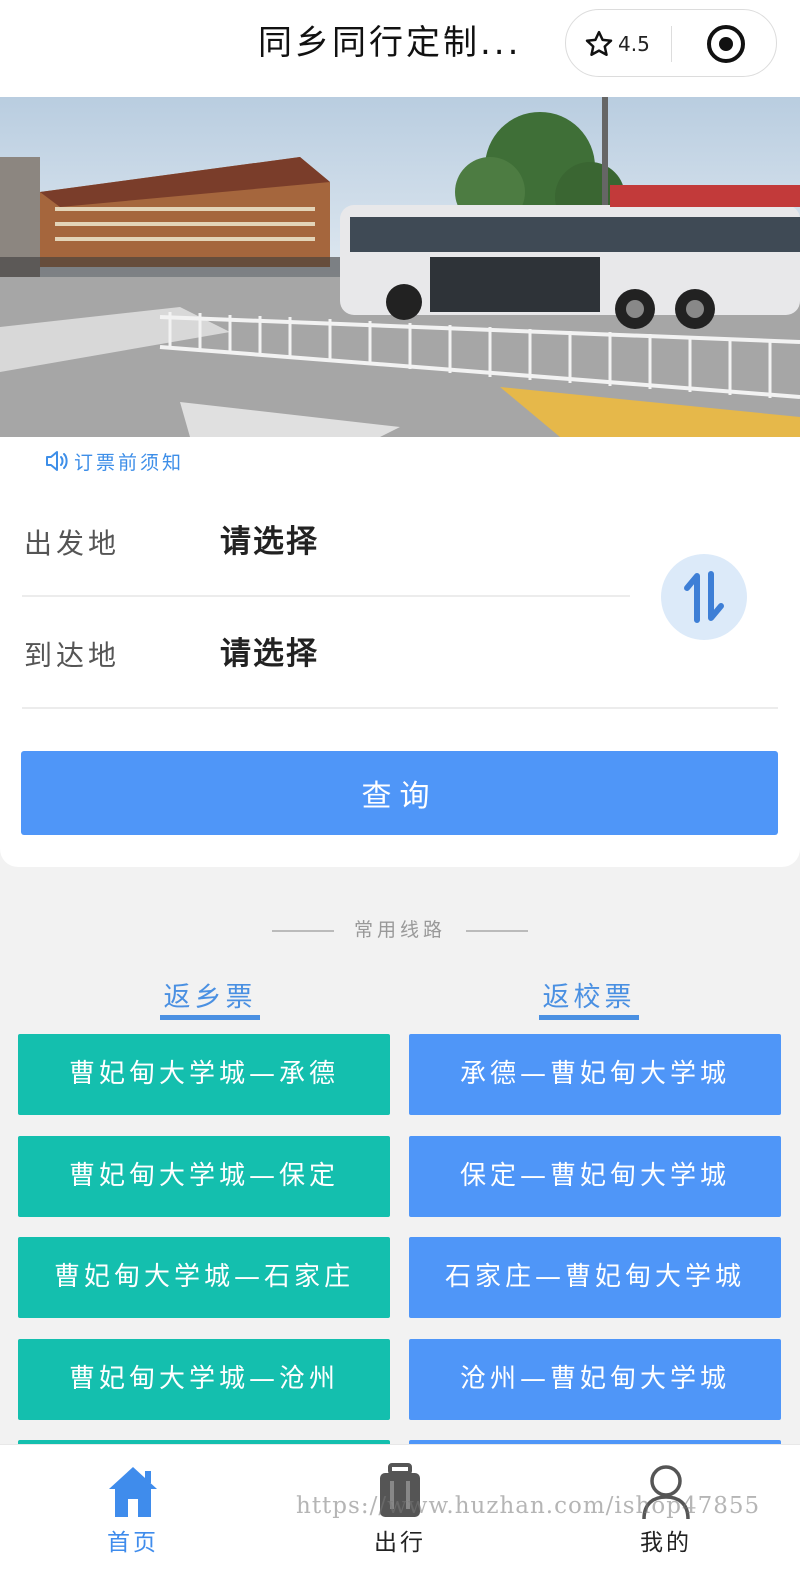 The image size is (800, 1570). I want to click on booking-notice-link: 订票前须知, so click(114, 461).